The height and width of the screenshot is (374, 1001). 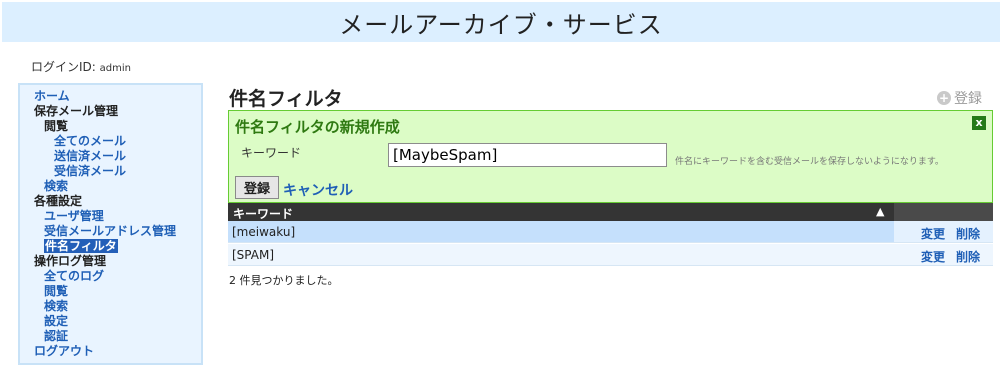 I want to click on login-info: ログインID: admin, so click(x=81, y=66).